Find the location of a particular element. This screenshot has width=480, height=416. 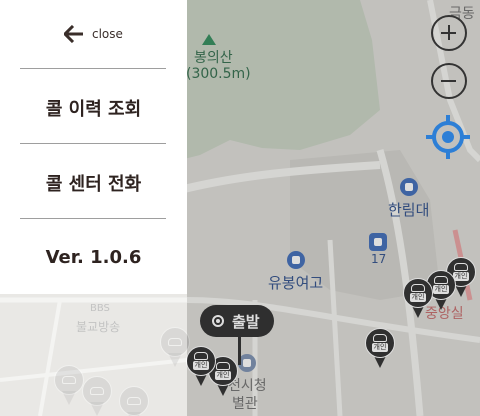

arrow-left-icon is located at coordinates (73, 34).